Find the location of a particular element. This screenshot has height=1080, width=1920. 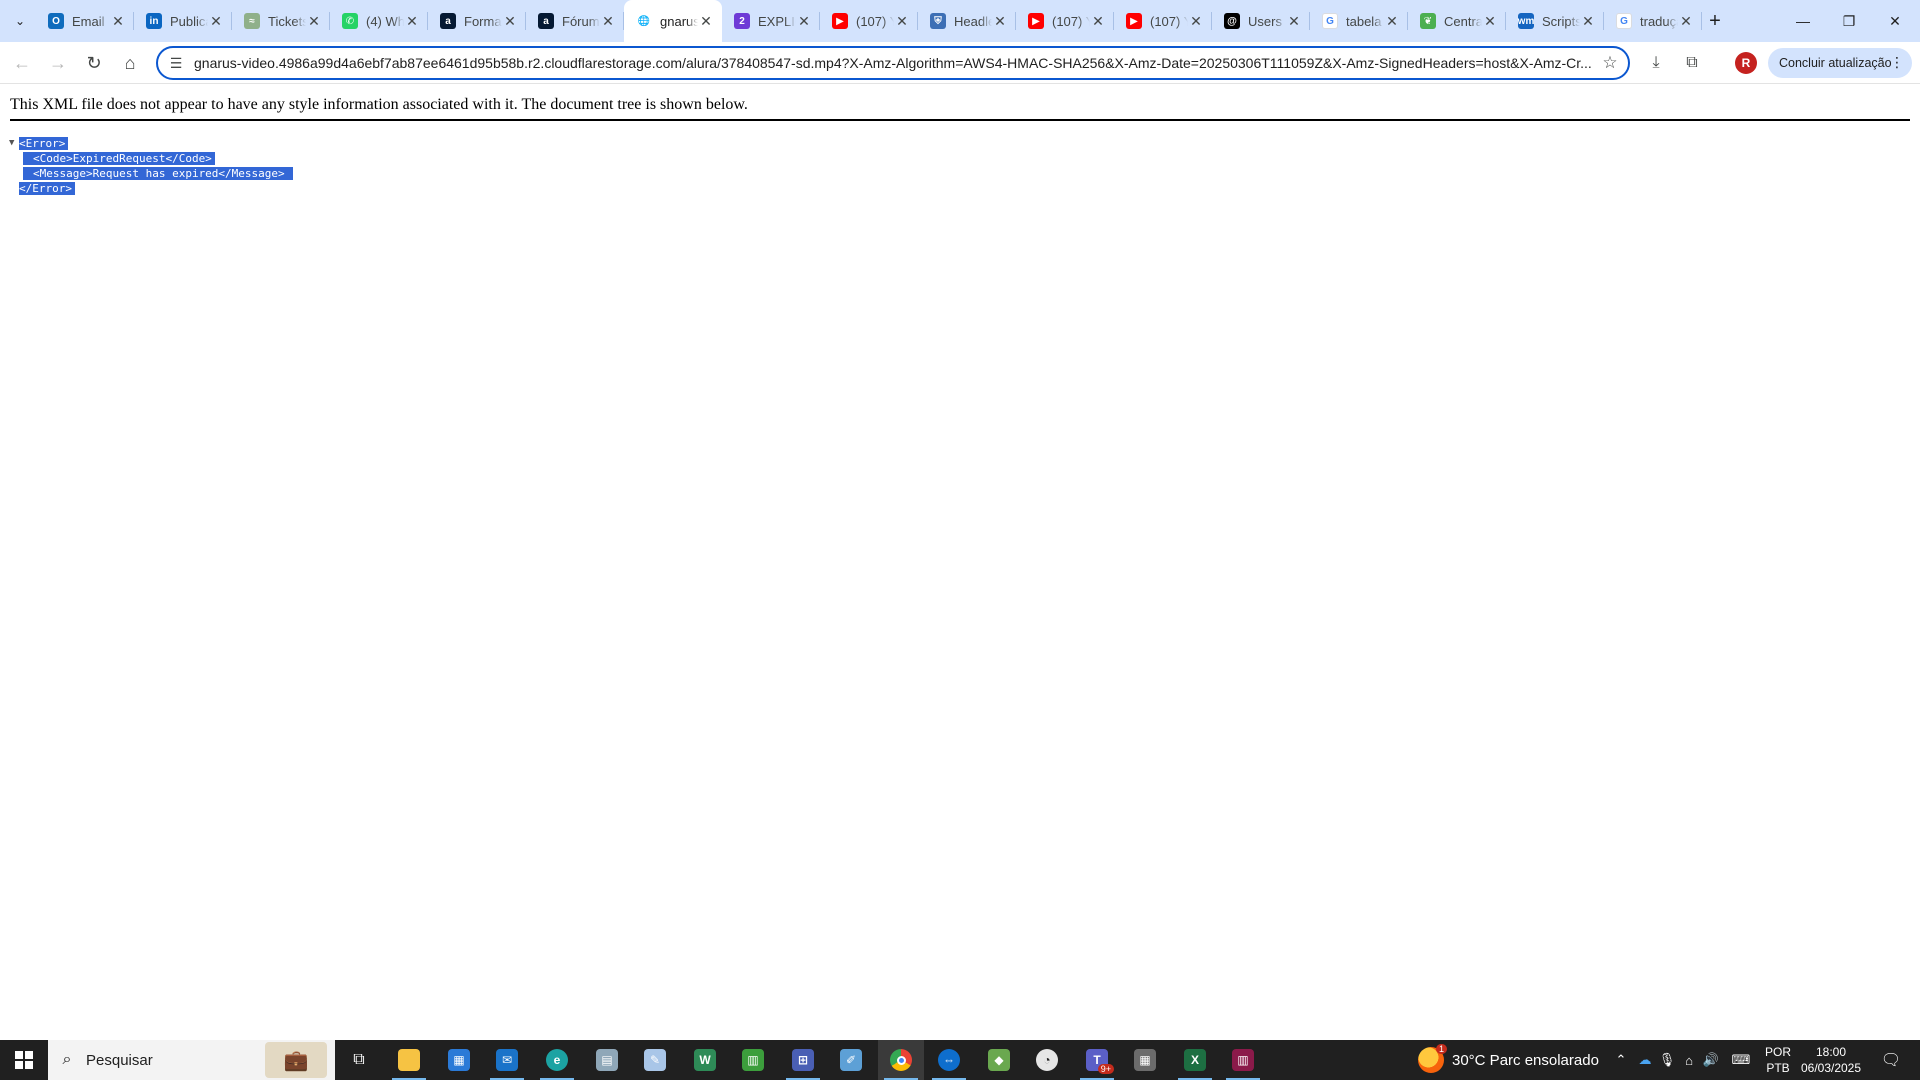

system-clock: 18:00 06/03/2025 is located at coordinates (1831, 1060).